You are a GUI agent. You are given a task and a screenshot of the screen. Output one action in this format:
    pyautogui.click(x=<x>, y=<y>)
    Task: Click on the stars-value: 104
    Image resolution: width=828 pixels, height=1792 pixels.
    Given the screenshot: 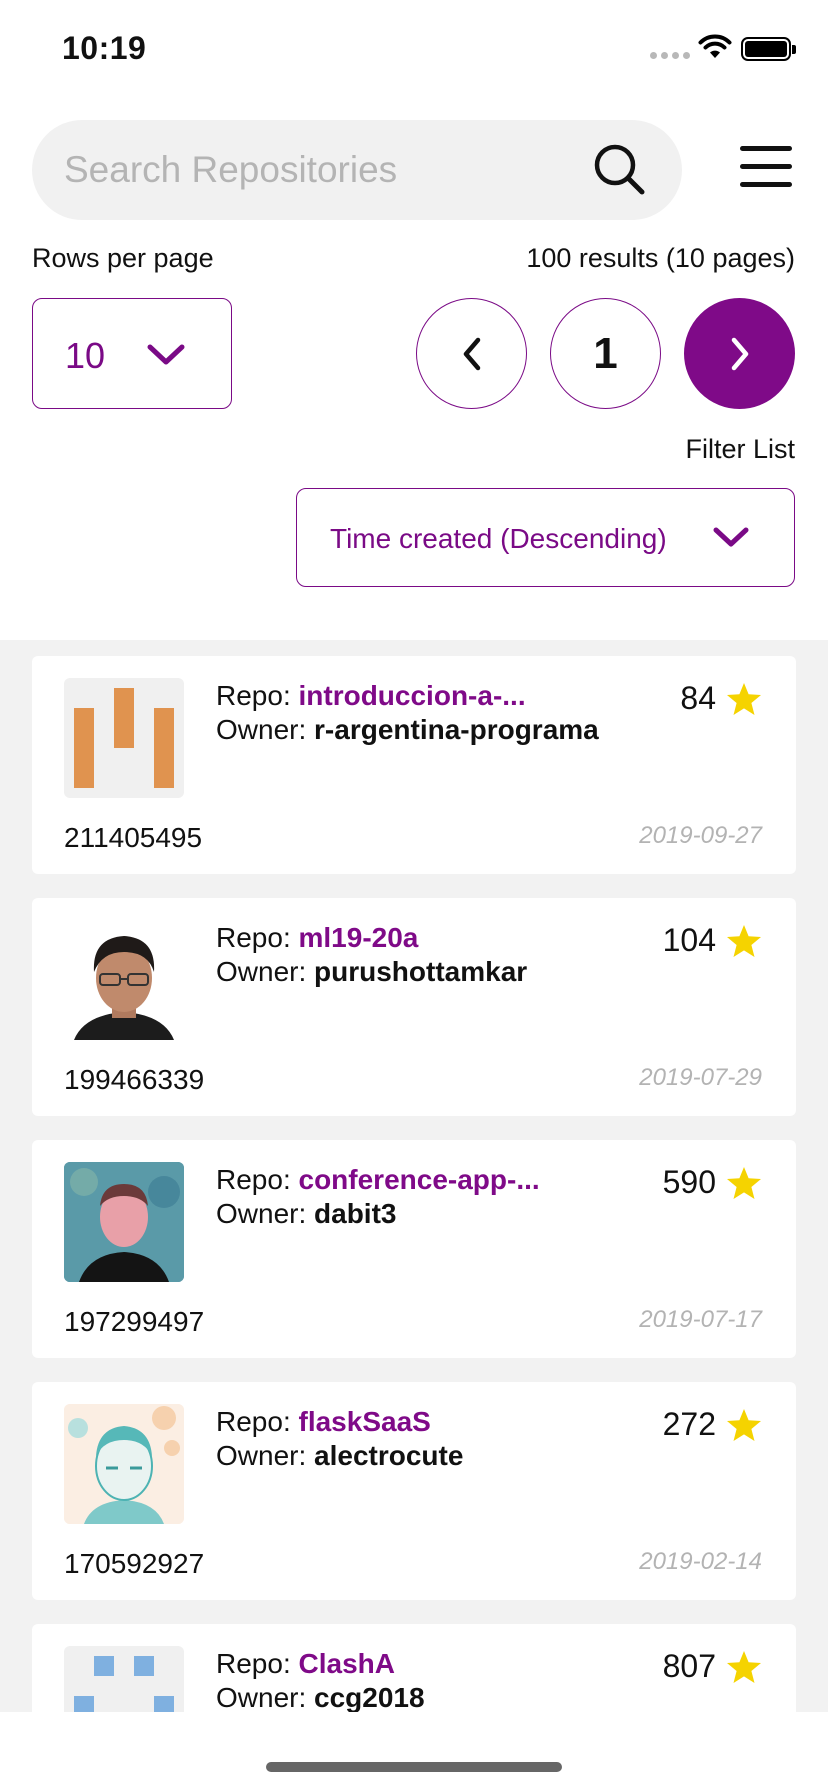 What is the action you would take?
    pyautogui.click(x=689, y=940)
    